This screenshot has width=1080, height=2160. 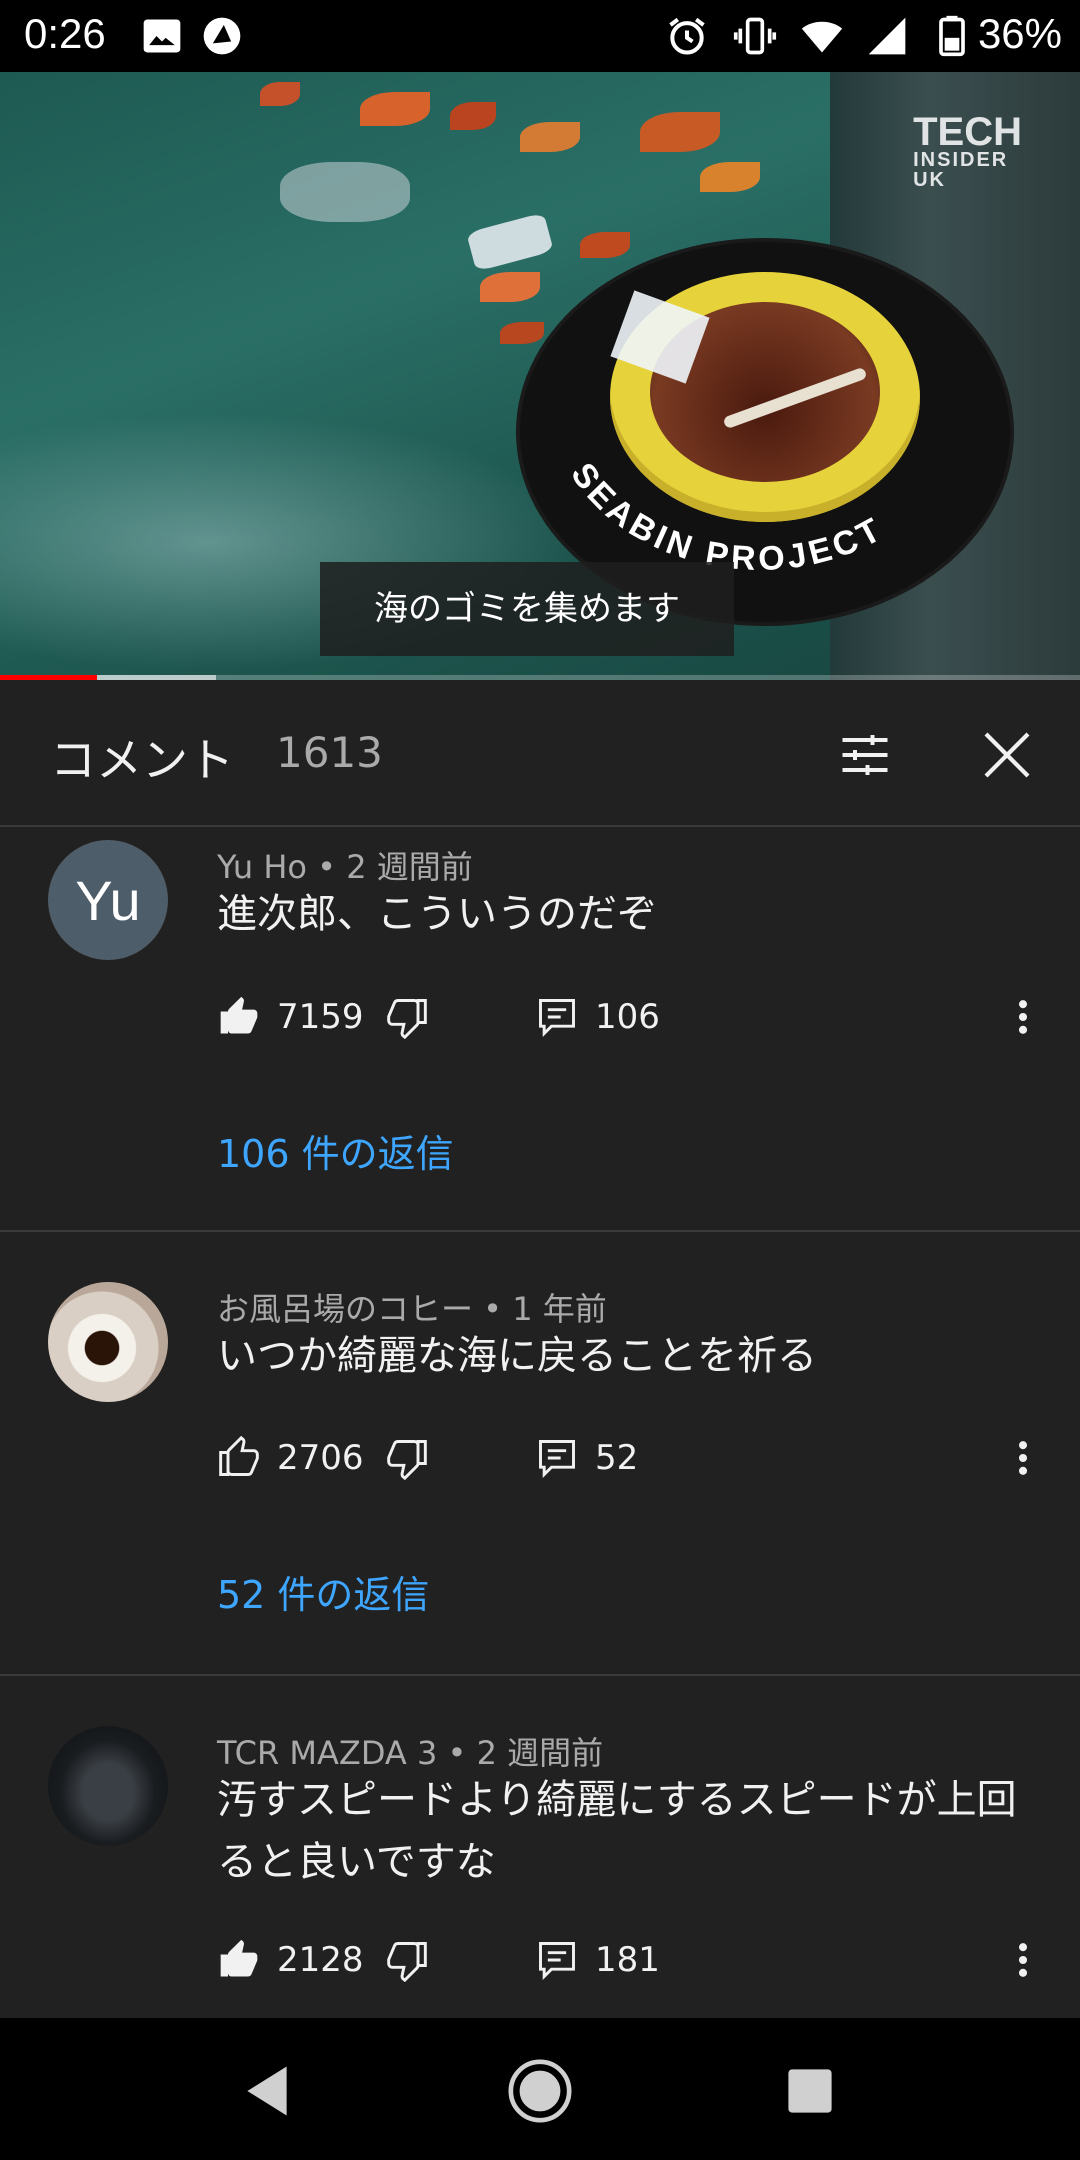 What do you see at coordinates (320, 1960) in the screenshot?
I see `like-count: 2128` at bounding box center [320, 1960].